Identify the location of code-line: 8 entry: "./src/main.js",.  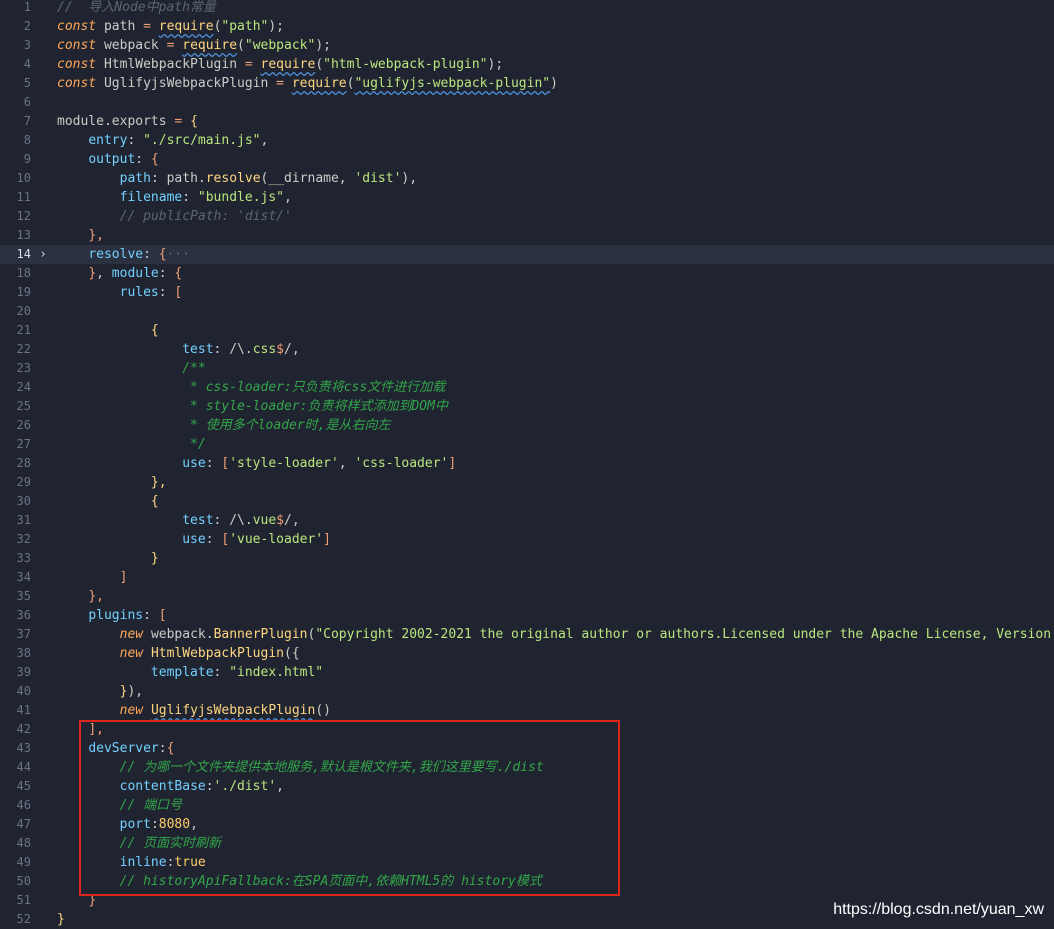
(527, 140).